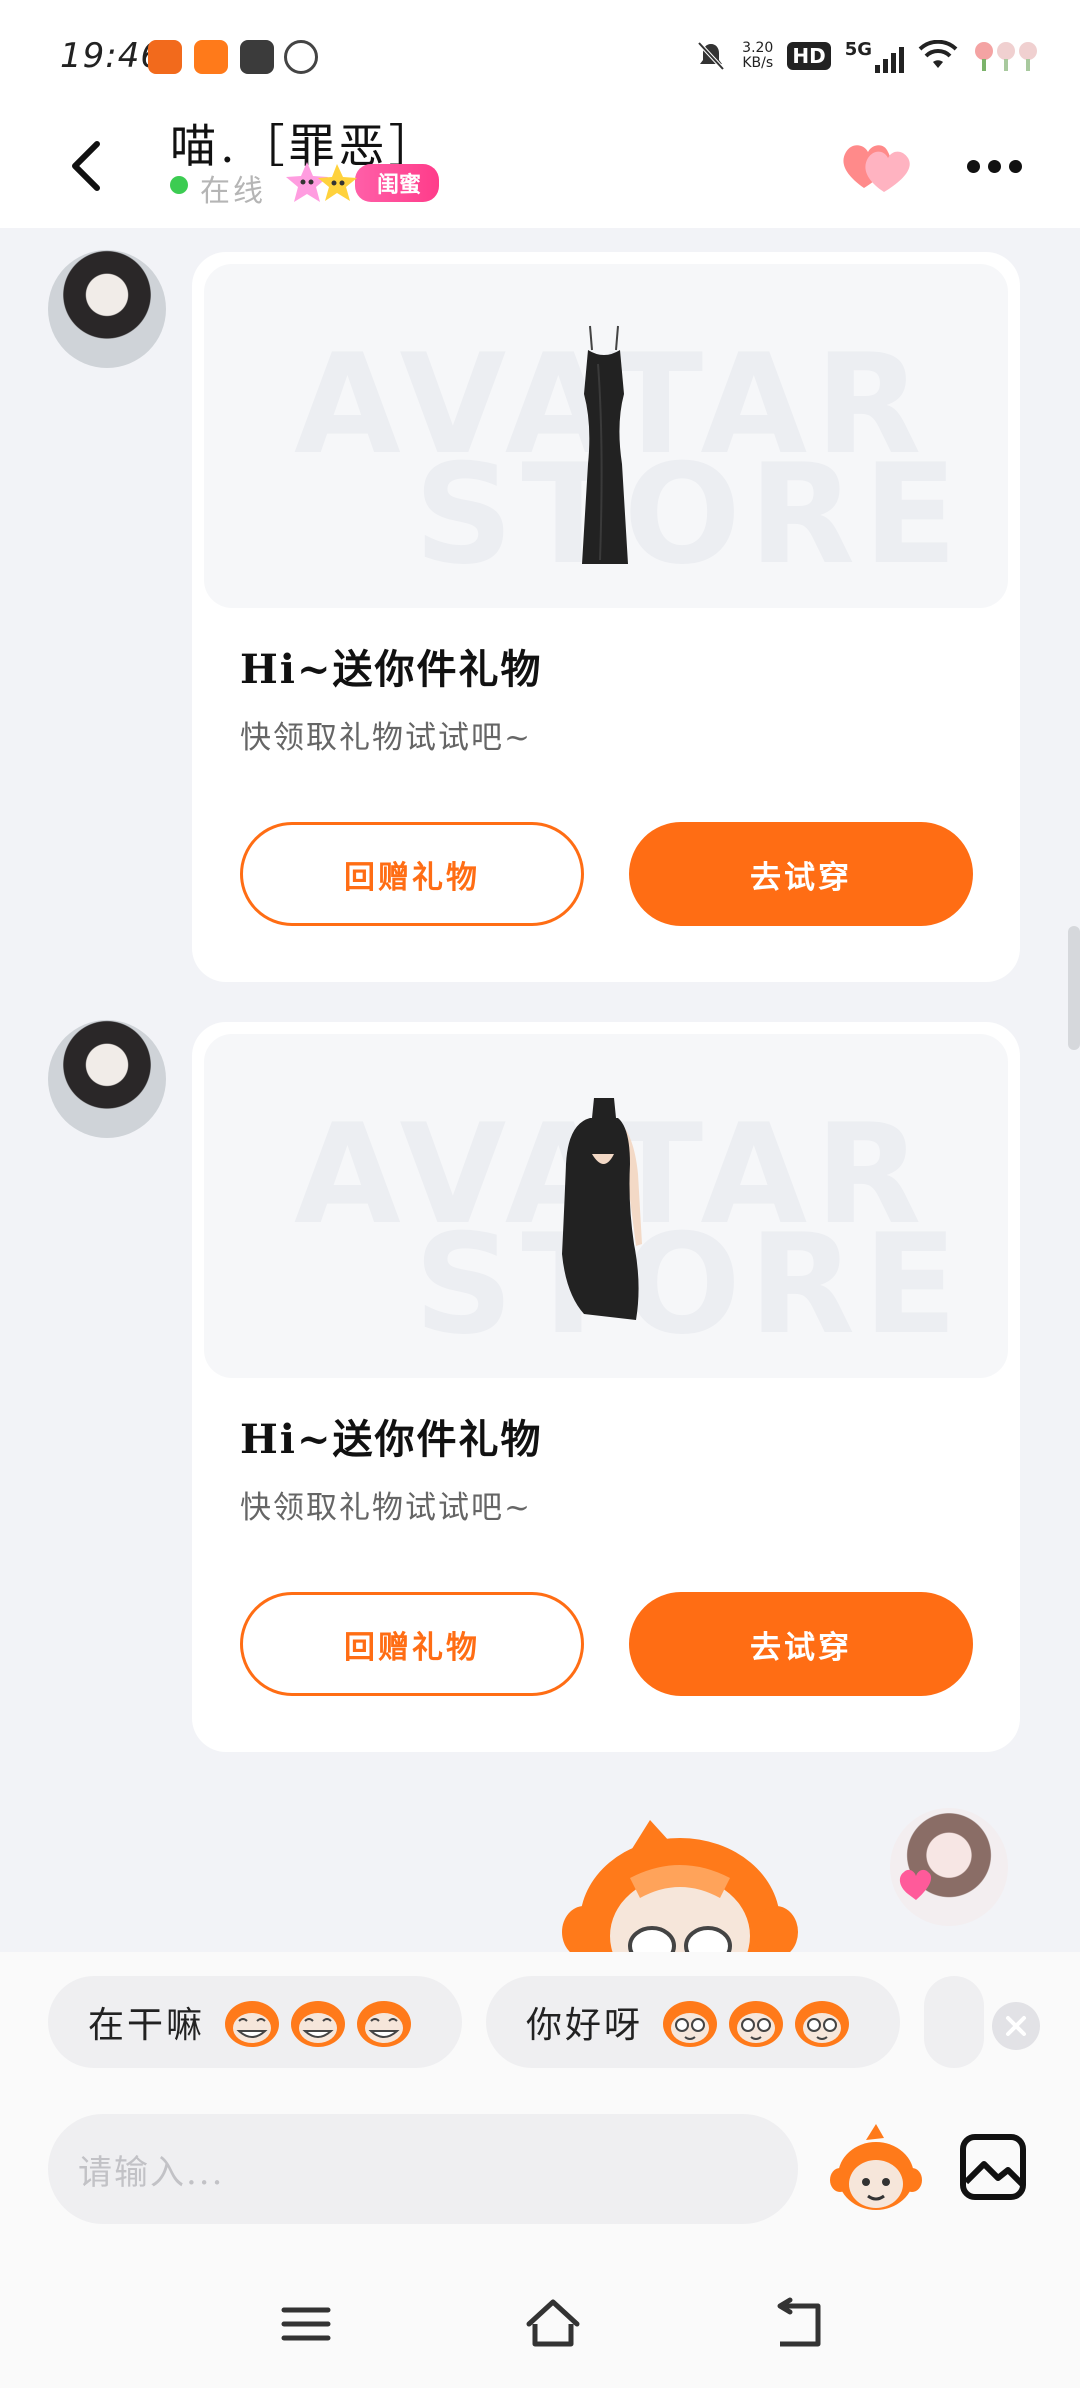 This screenshot has width=1080, height=2388. What do you see at coordinates (179, 185) in the screenshot?
I see `online-status-dot` at bounding box center [179, 185].